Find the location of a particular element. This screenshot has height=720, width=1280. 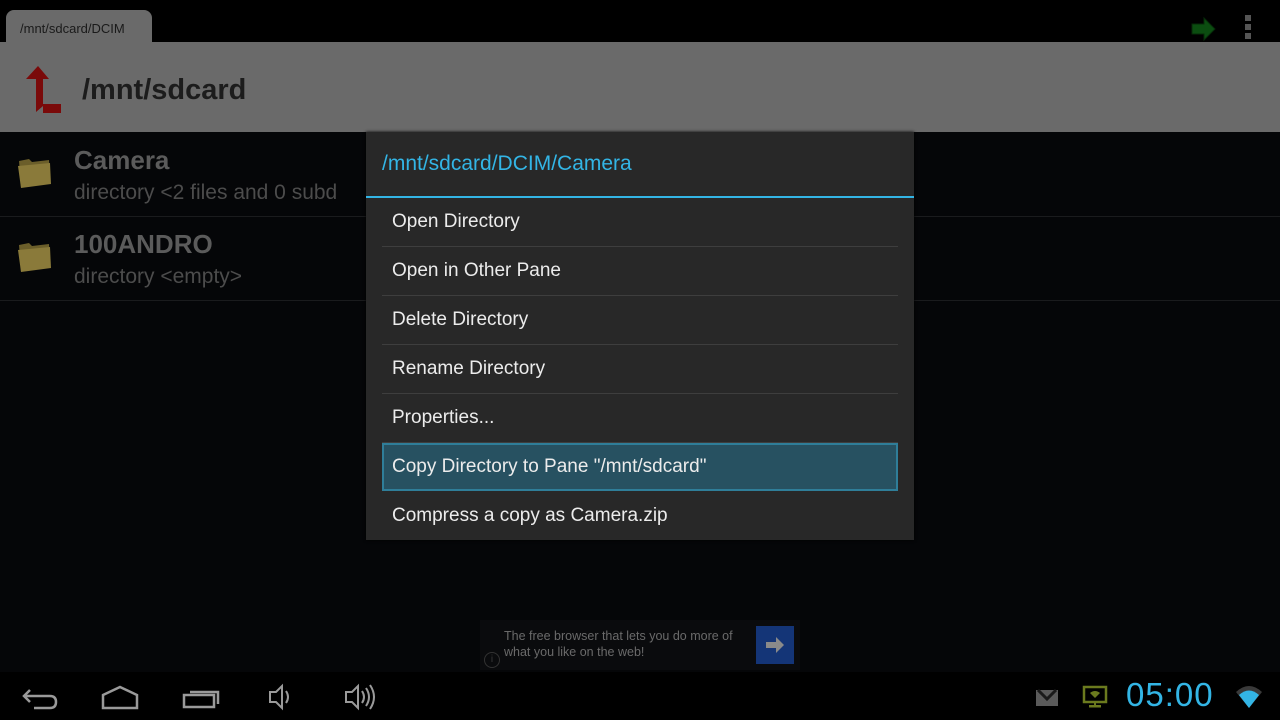

menu-item-label: Delete Directory is located at coordinates (460, 319).